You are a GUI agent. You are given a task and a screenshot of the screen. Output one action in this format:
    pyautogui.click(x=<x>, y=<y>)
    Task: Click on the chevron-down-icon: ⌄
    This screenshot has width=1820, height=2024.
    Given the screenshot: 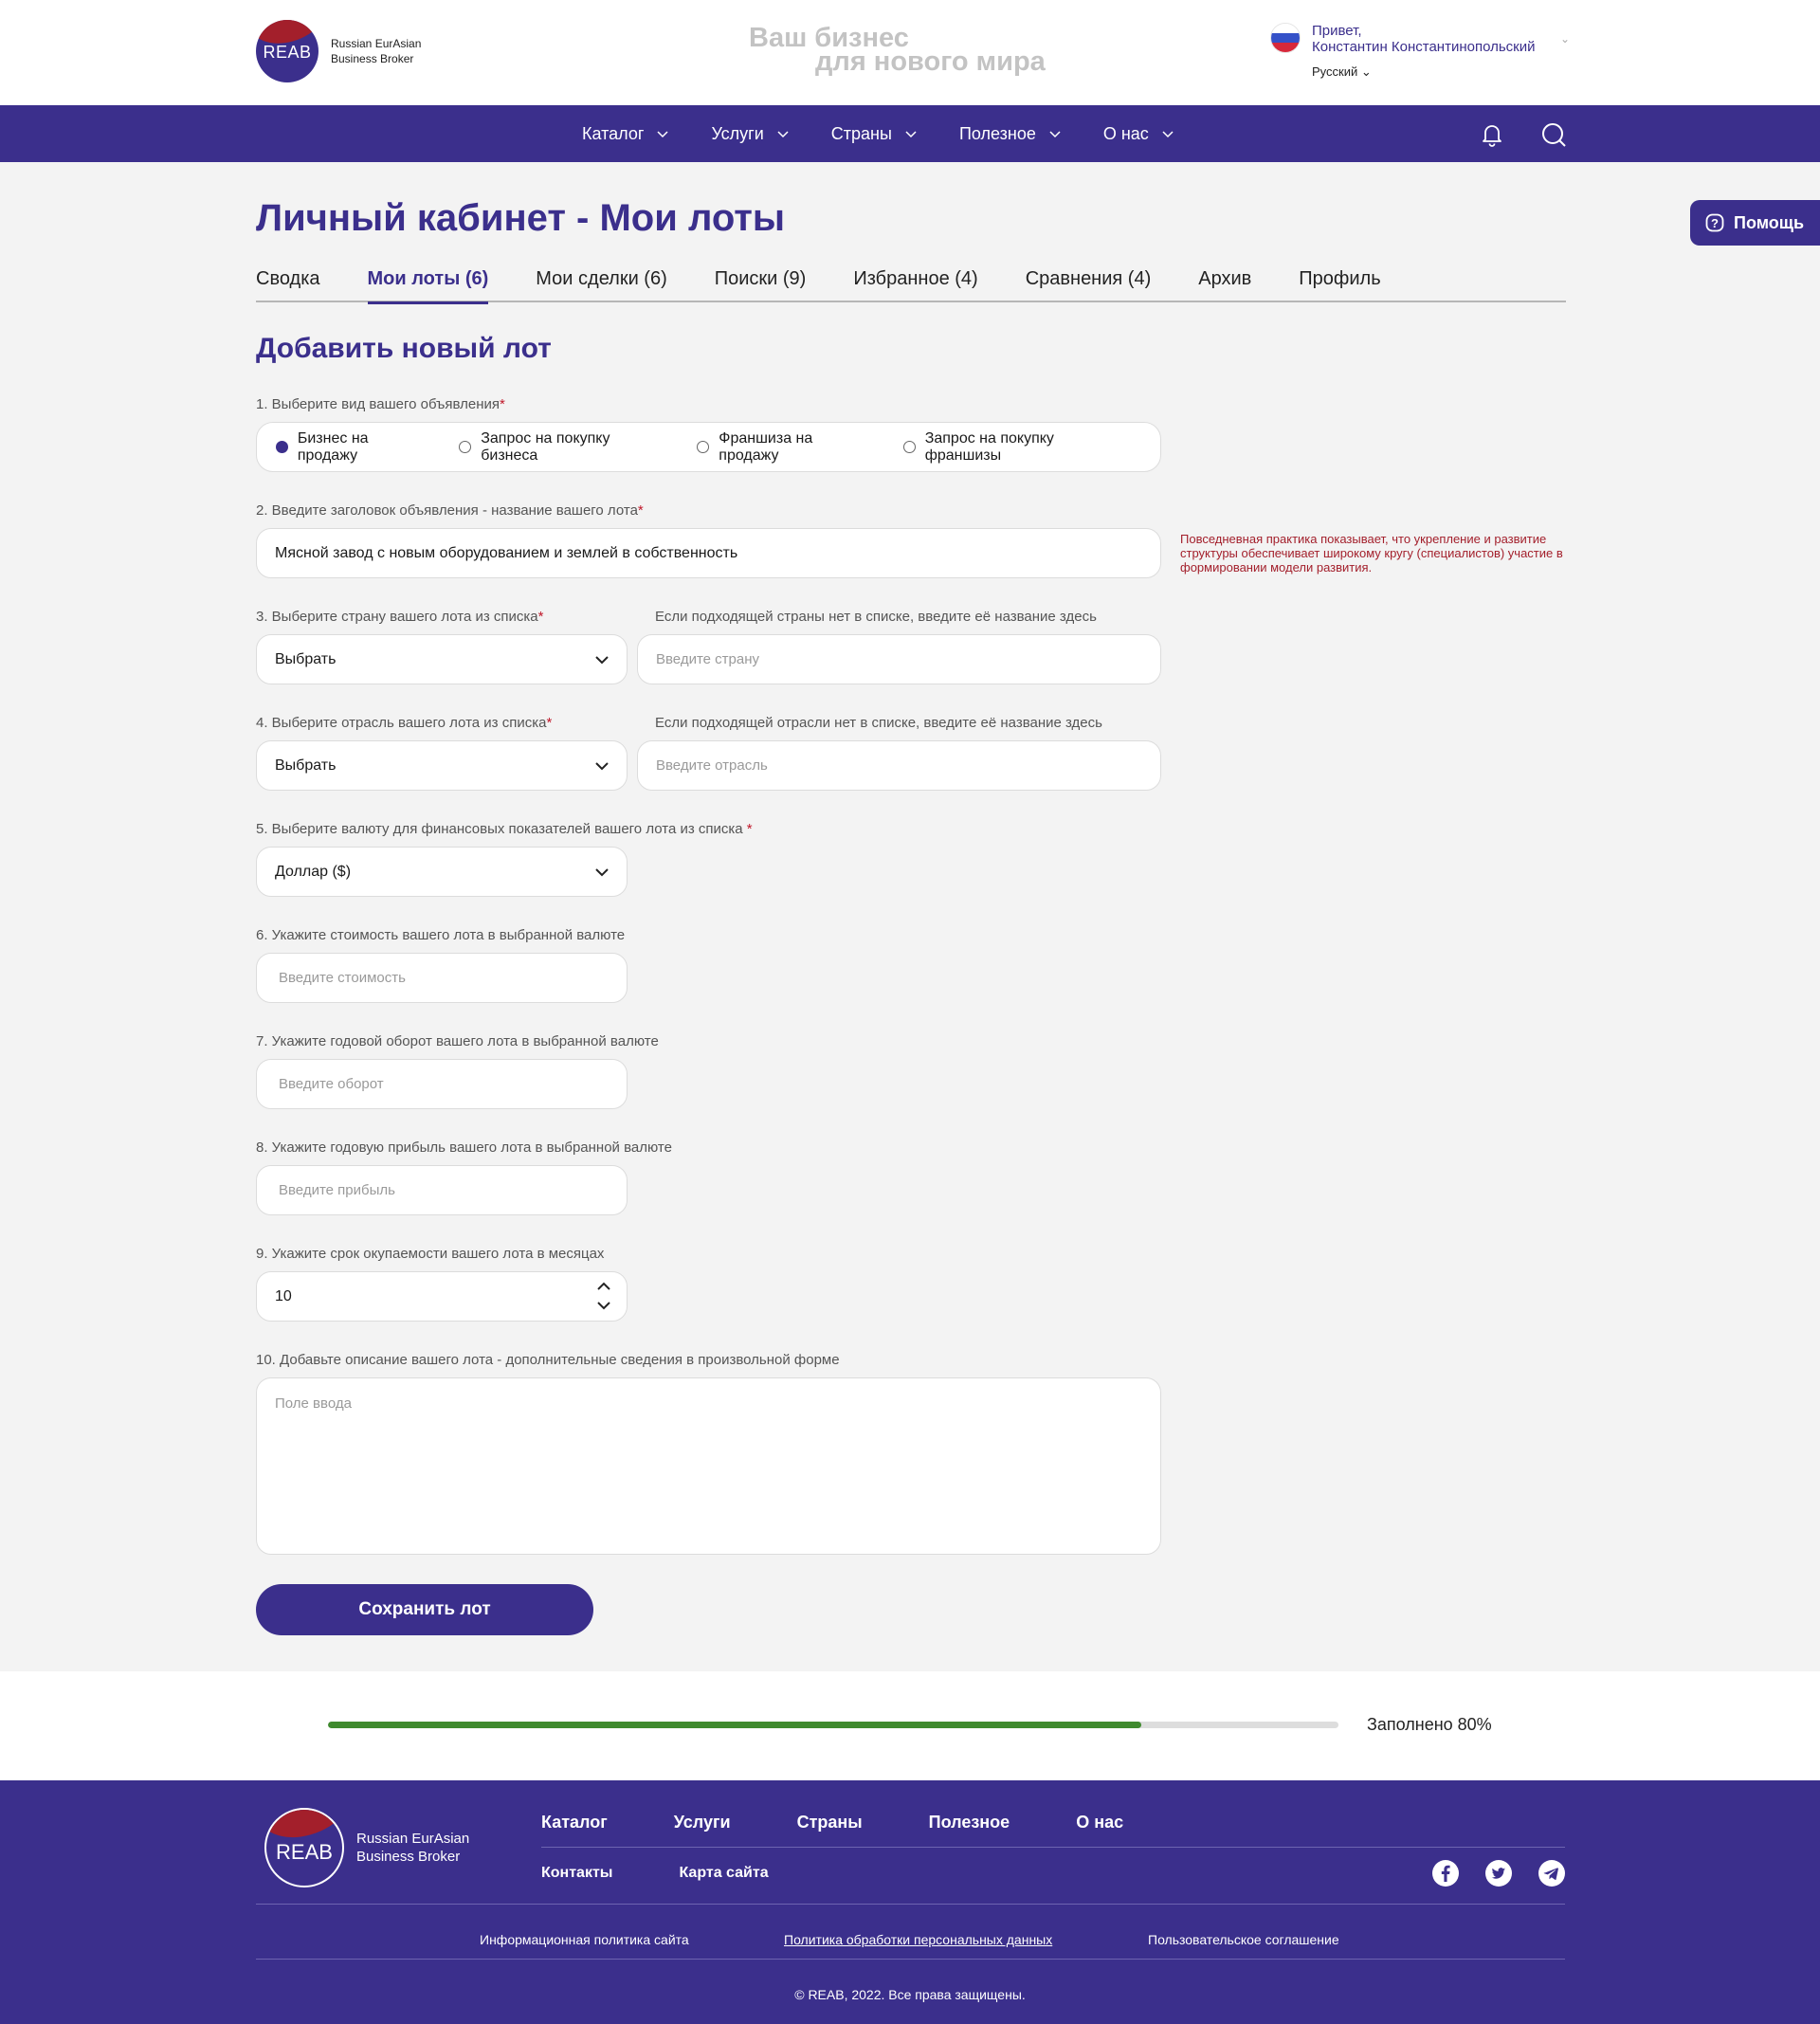 What is the action you would take?
    pyautogui.click(x=1565, y=39)
    